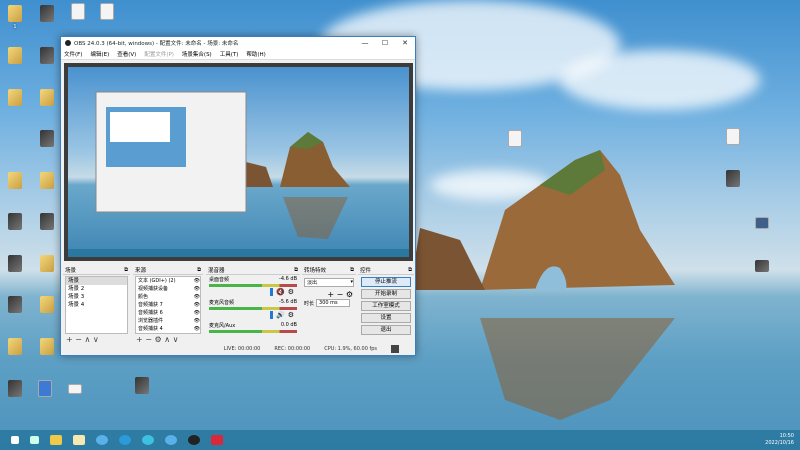 The height and width of the screenshot is (450, 800). Describe the element at coordinates (786, 436) in the screenshot. I see `clock-time: 10:50` at that location.